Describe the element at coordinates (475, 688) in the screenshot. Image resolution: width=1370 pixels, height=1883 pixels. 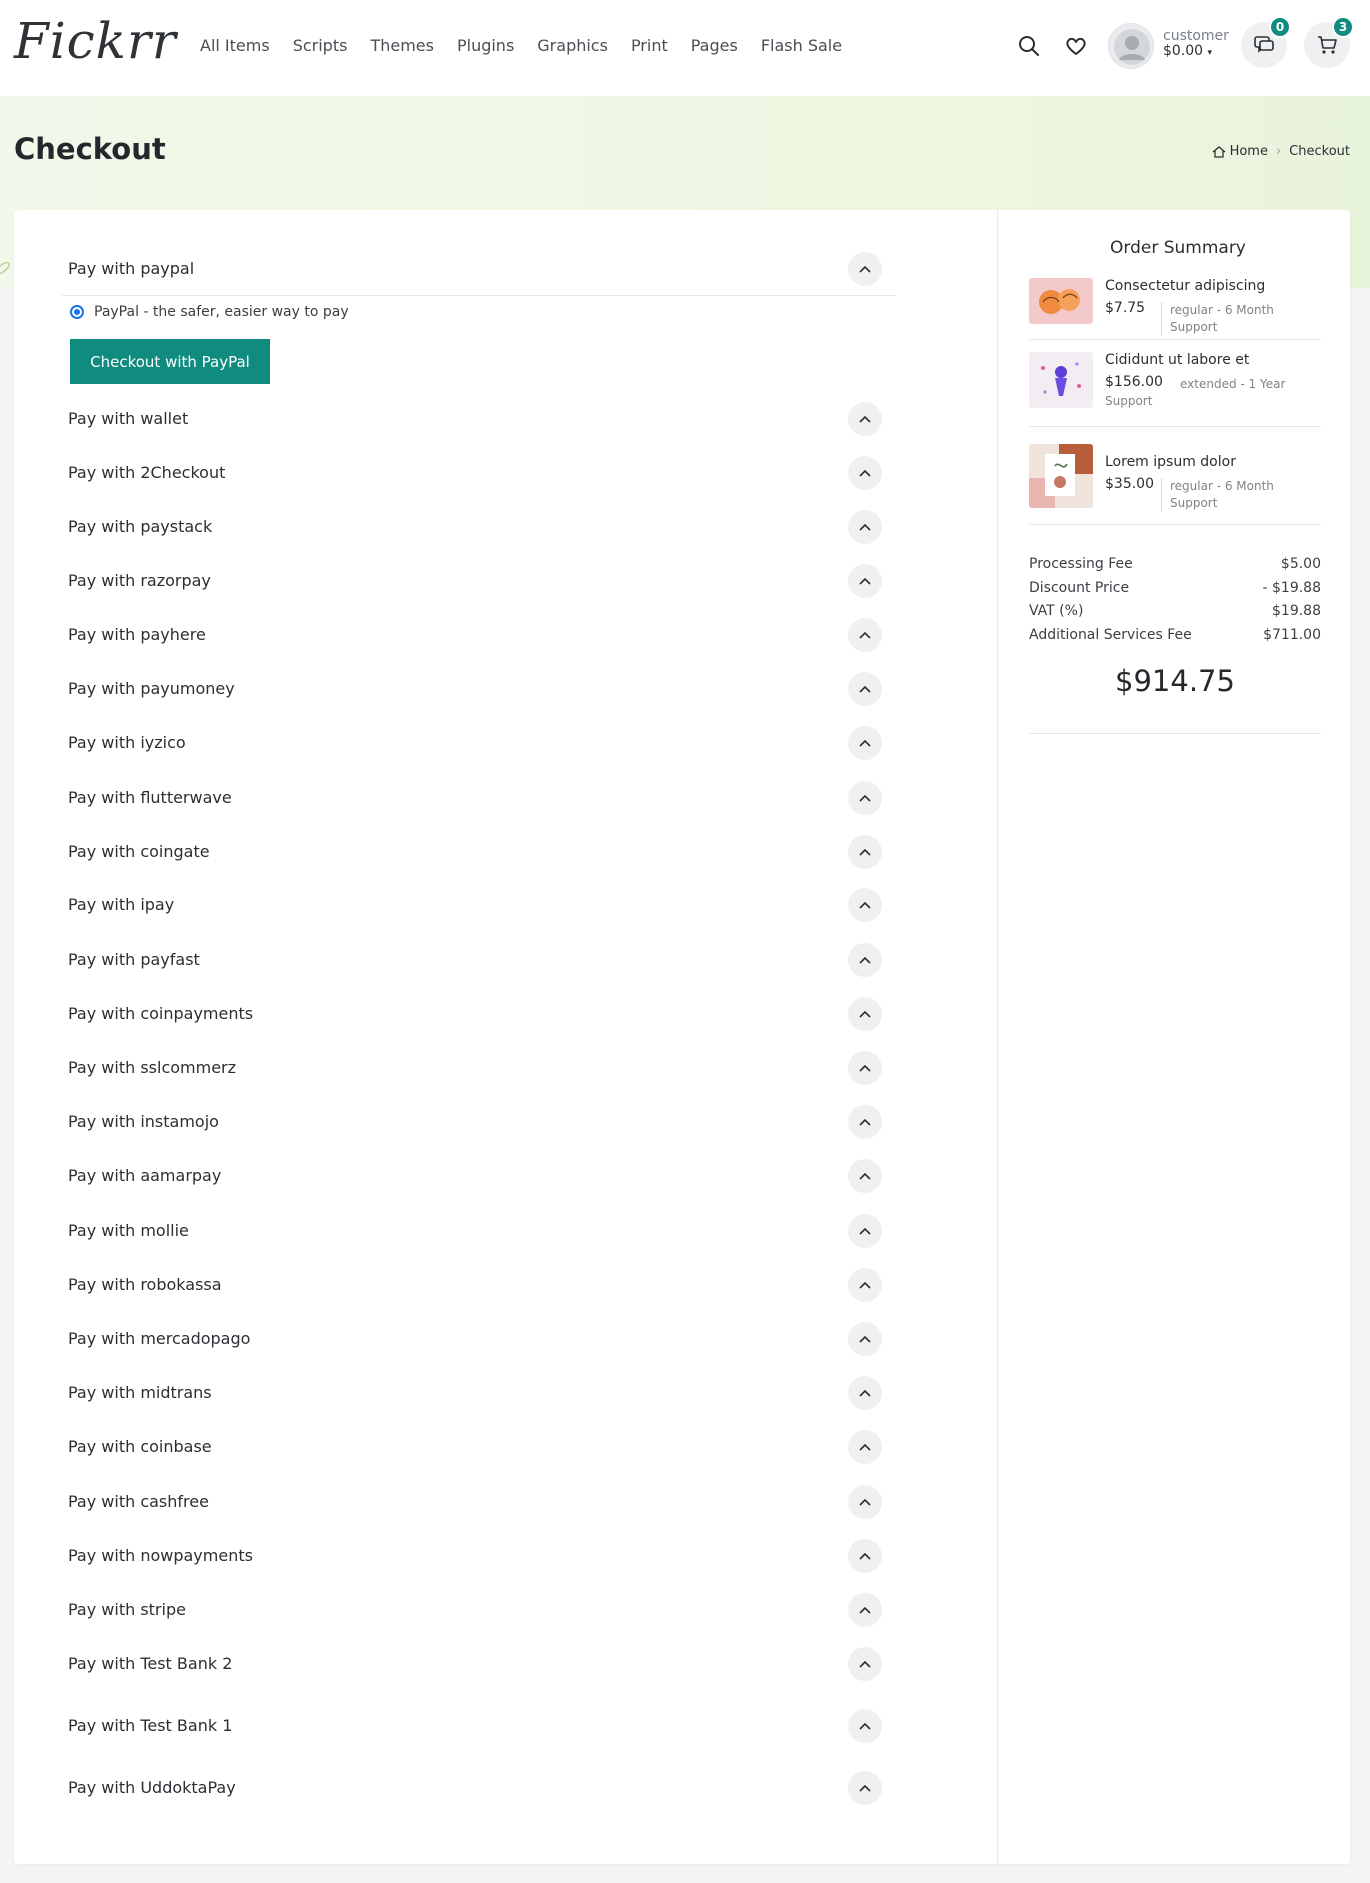
I see `gateway-item: Pay with payumoney` at that location.